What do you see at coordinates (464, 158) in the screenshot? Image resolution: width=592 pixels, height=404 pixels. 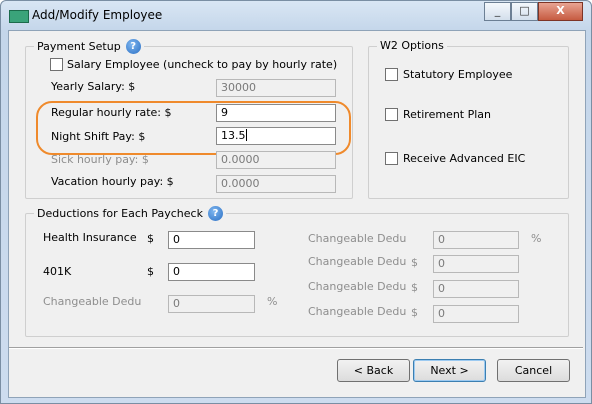 I see `advanced-eic-label: Receive Advanced EIC` at bounding box center [464, 158].